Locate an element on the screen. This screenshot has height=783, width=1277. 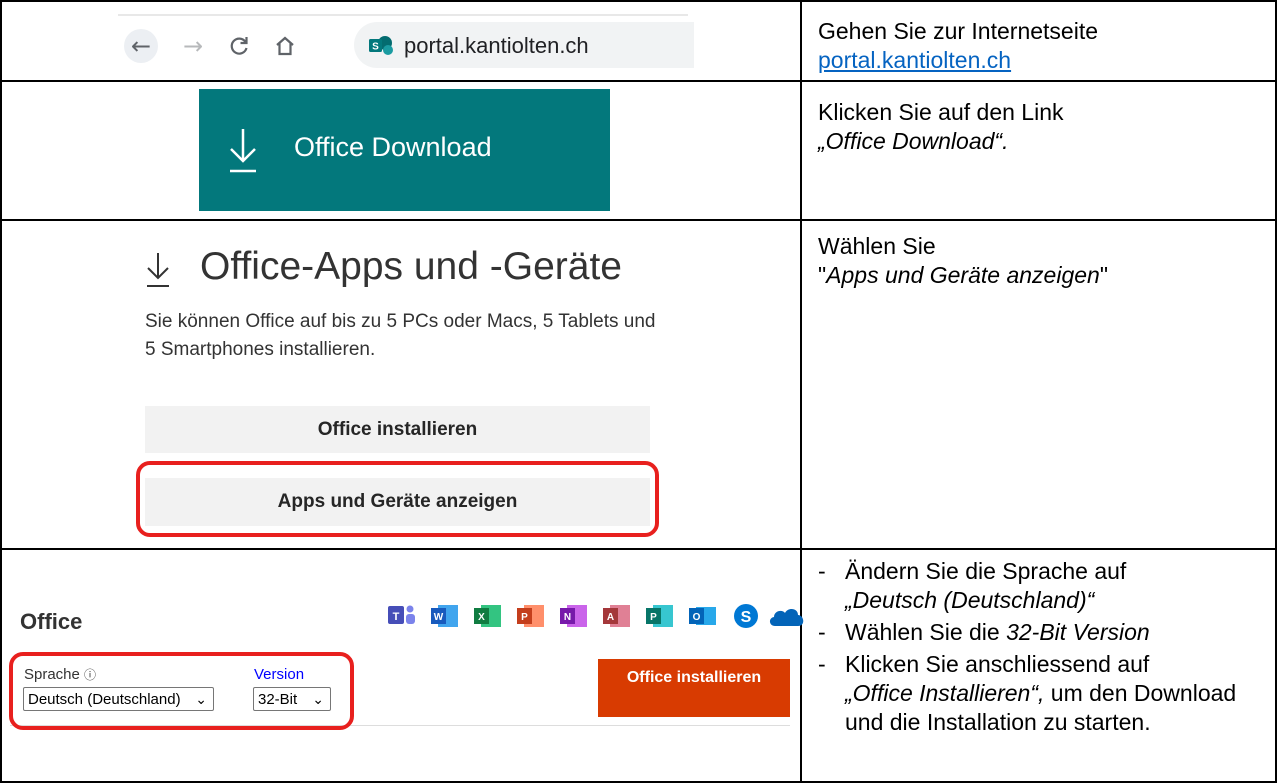
office-download-tile: Office Download is located at coordinates (404, 150).